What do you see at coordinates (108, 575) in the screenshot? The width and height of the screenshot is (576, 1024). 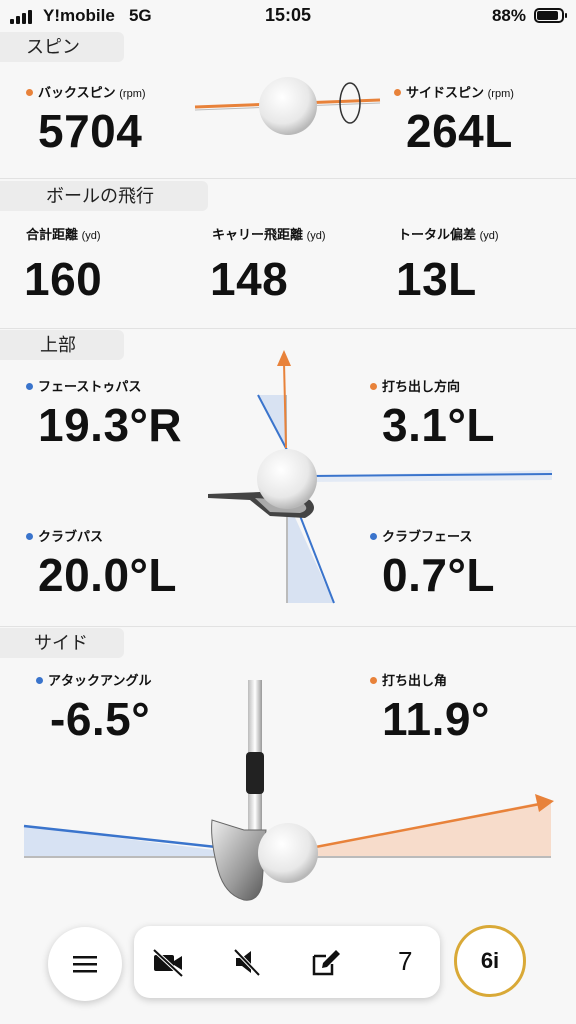 I see `club-path-value: 20.0°L` at bounding box center [108, 575].